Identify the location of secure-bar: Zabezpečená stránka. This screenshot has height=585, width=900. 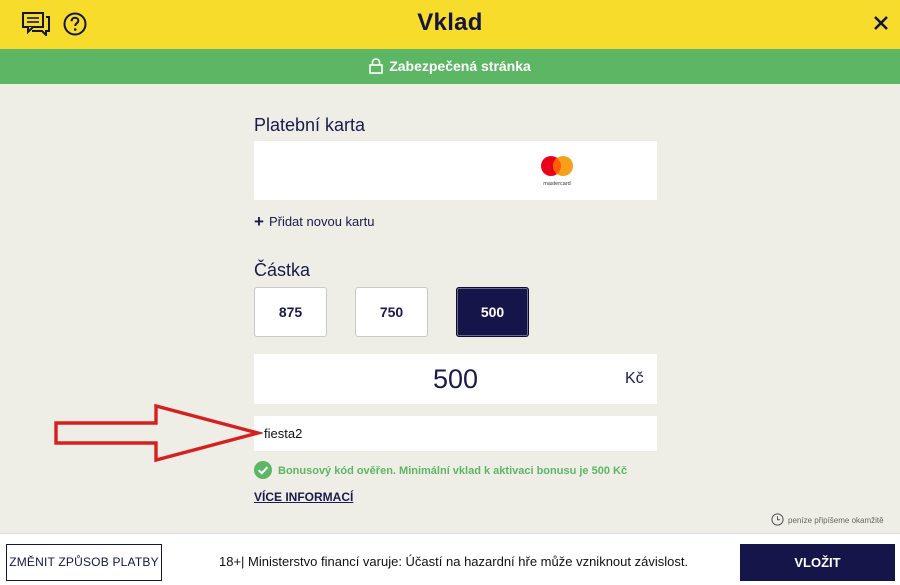
(450, 66).